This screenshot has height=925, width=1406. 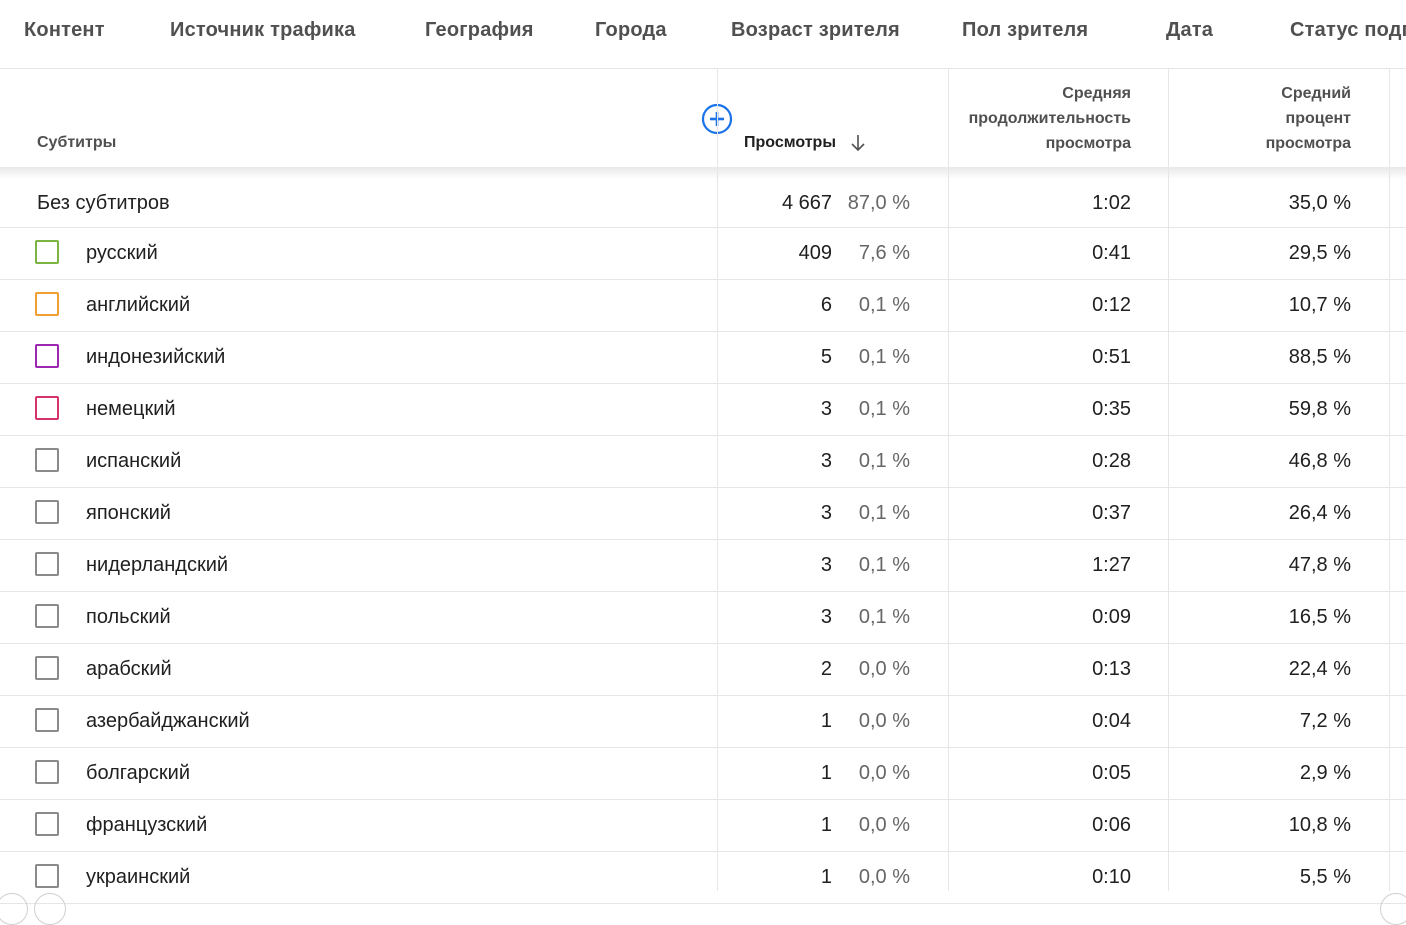 What do you see at coordinates (128, 617) in the screenshot?
I see `subtitle-language-name: польский` at bounding box center [128, 617].